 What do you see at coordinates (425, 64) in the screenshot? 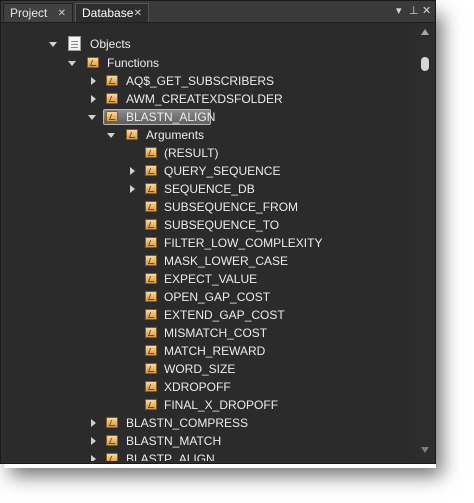
I see `scrollbar-thumb` at bounding box center [425, 64].